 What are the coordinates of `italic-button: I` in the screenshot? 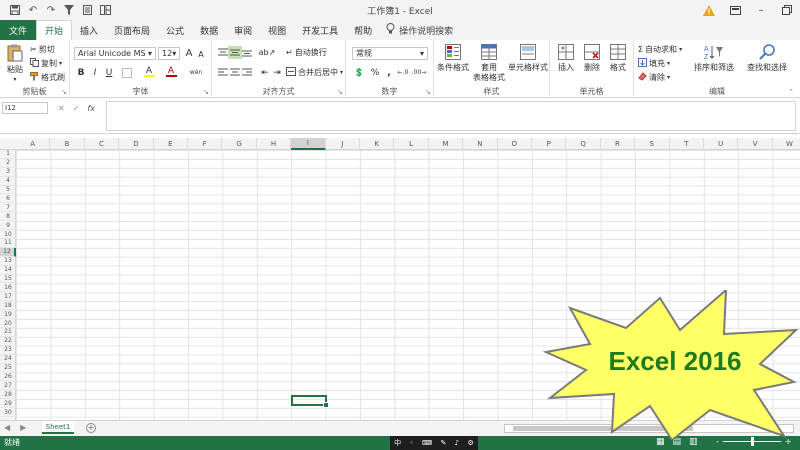 It's located at (95, 72).